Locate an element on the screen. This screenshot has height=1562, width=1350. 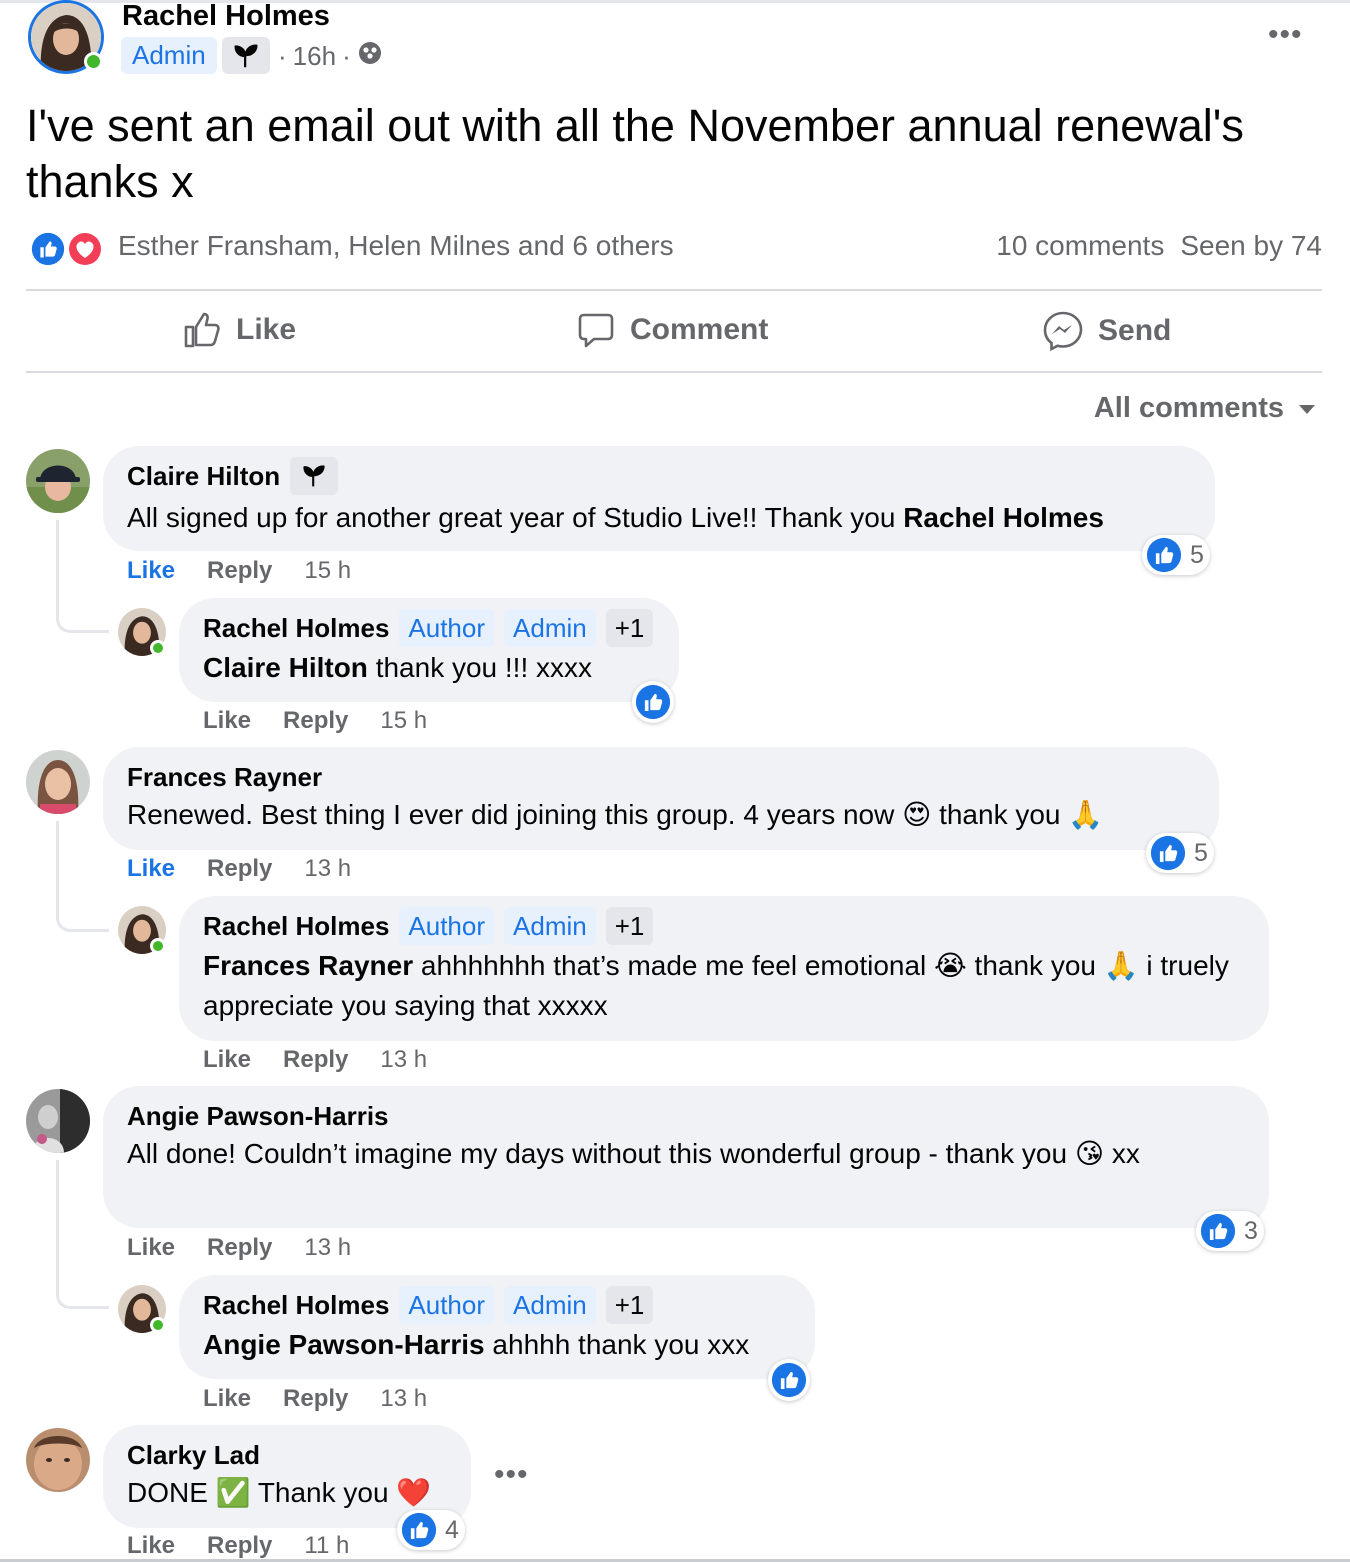
comment-reactions: 4 is located at coordinates (431, 1530).